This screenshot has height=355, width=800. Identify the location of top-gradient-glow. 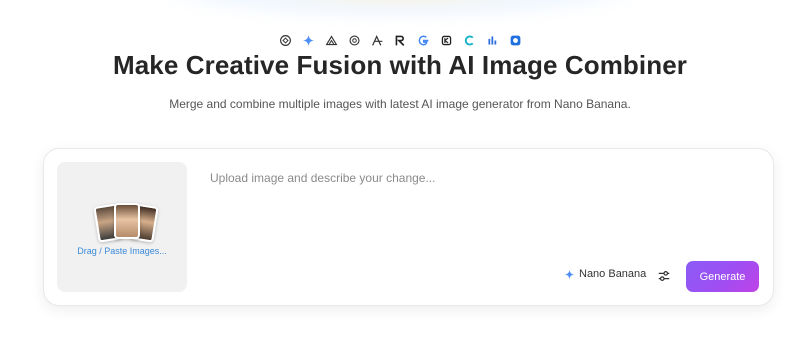
(400, 10).